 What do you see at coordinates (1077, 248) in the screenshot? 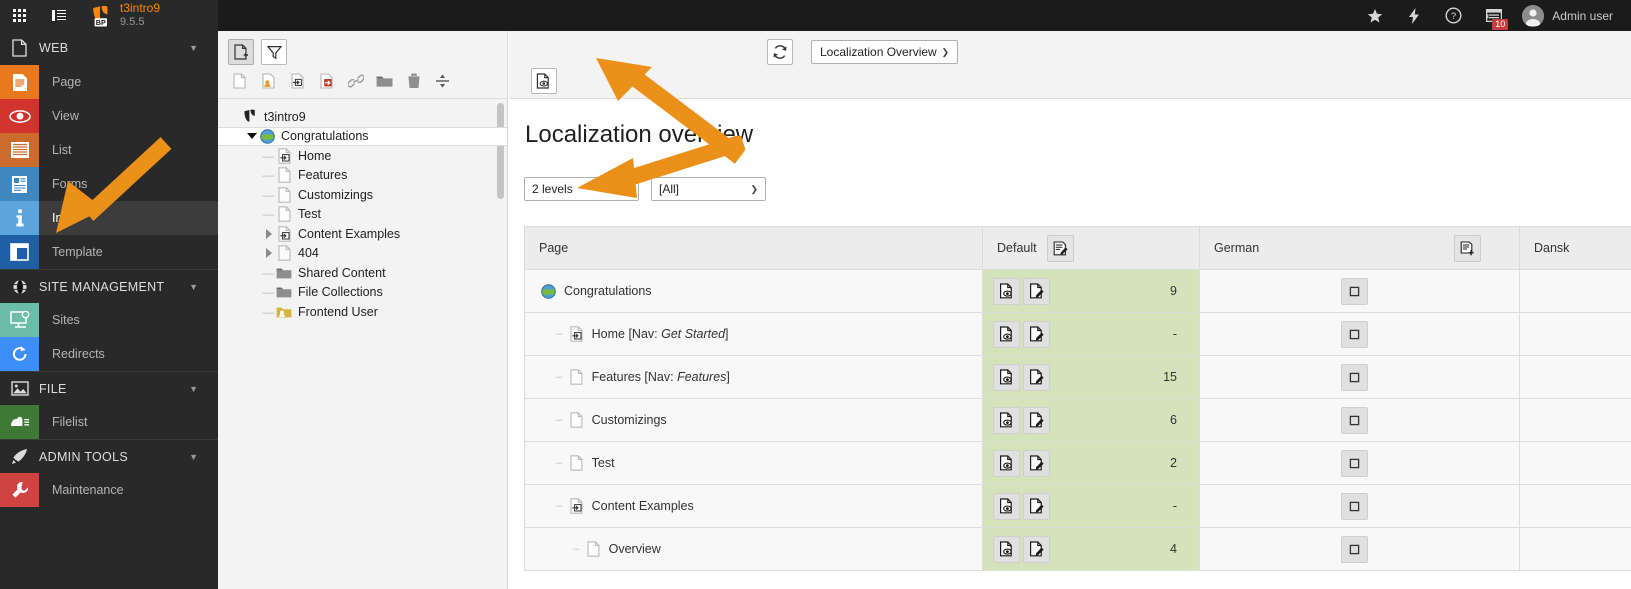
I see `table-header-row: Page Default German Dansk` at bounding box center [1077, 248].